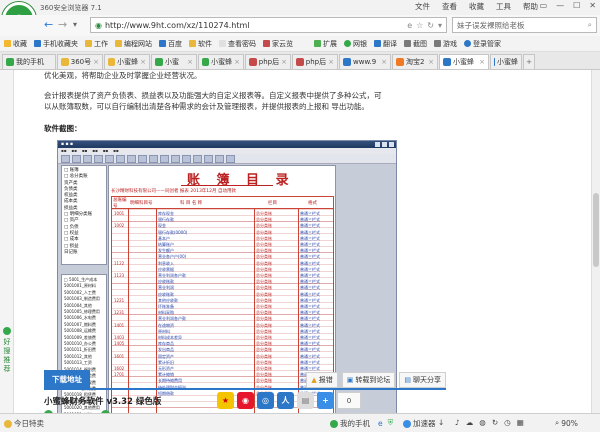 This screenshot has width=600, height=432. I want to click on recommend-label: 好搜推荐, so click(7, 356).